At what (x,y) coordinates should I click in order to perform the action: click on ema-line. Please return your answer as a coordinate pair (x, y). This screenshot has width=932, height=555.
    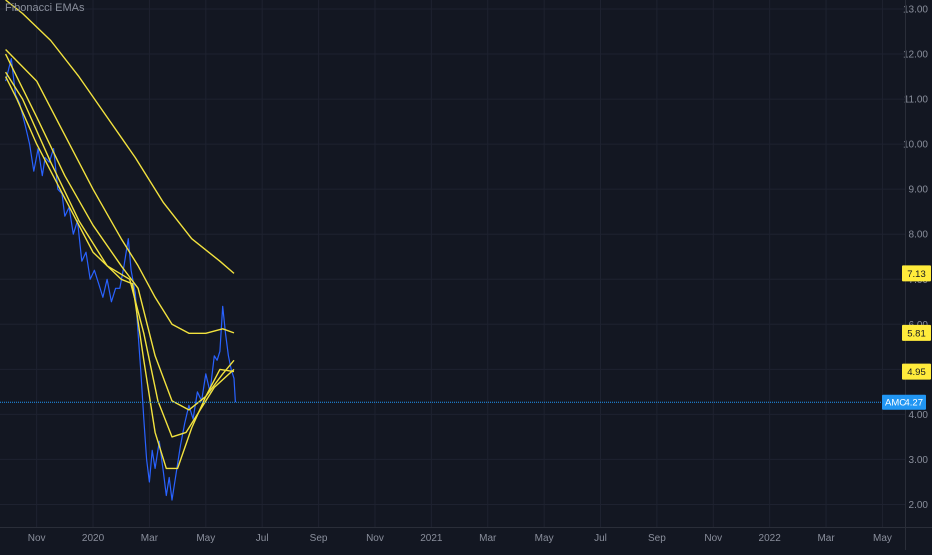
    Looking at the image, I should click on (120, 191).